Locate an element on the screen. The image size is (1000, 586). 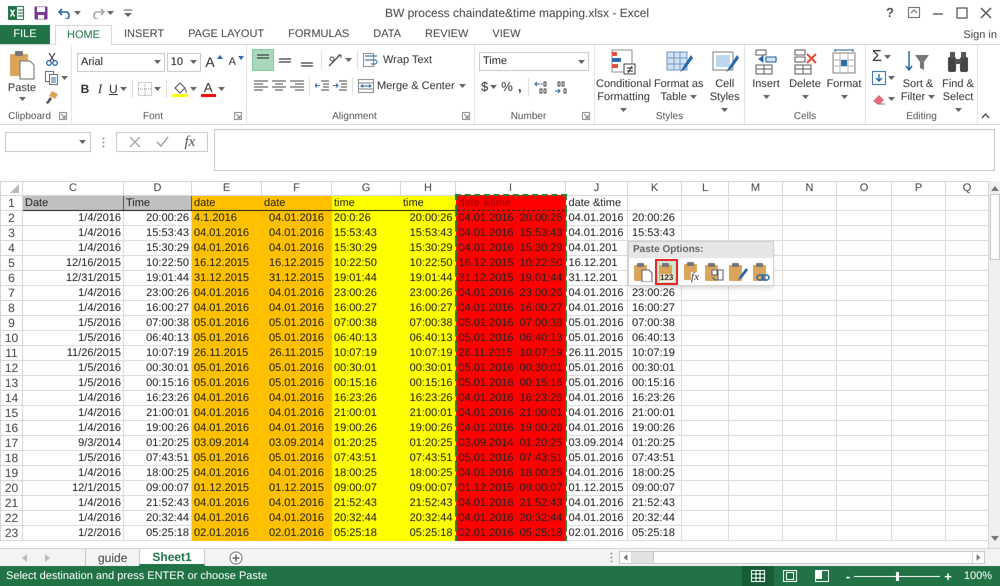
styles-button: Cell Styles is located at coordinates (724, 81).